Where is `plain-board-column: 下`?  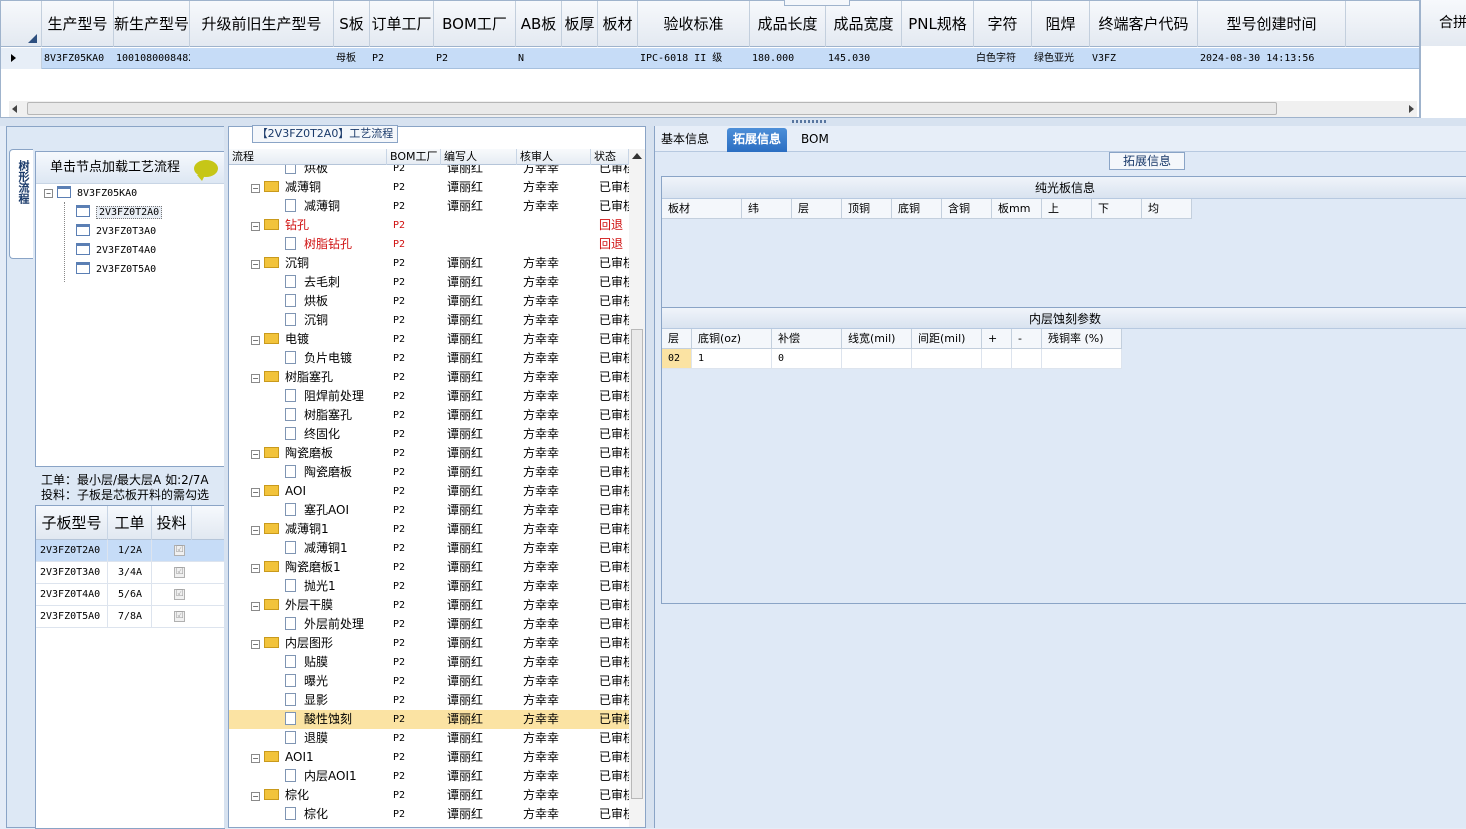 plain-board-column: 下 is located at coordinates (1117, 209).